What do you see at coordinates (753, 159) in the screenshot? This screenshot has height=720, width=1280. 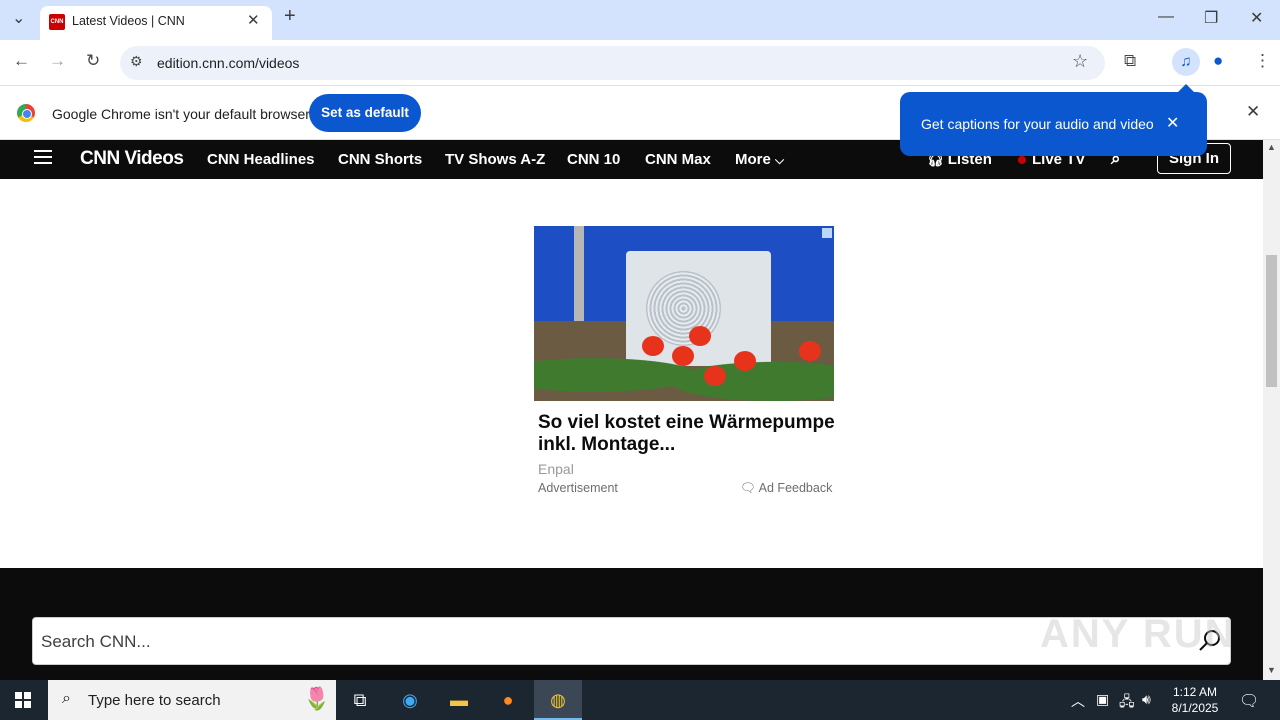 I see `nav-more-label: More` at bounding box center [753, 159].